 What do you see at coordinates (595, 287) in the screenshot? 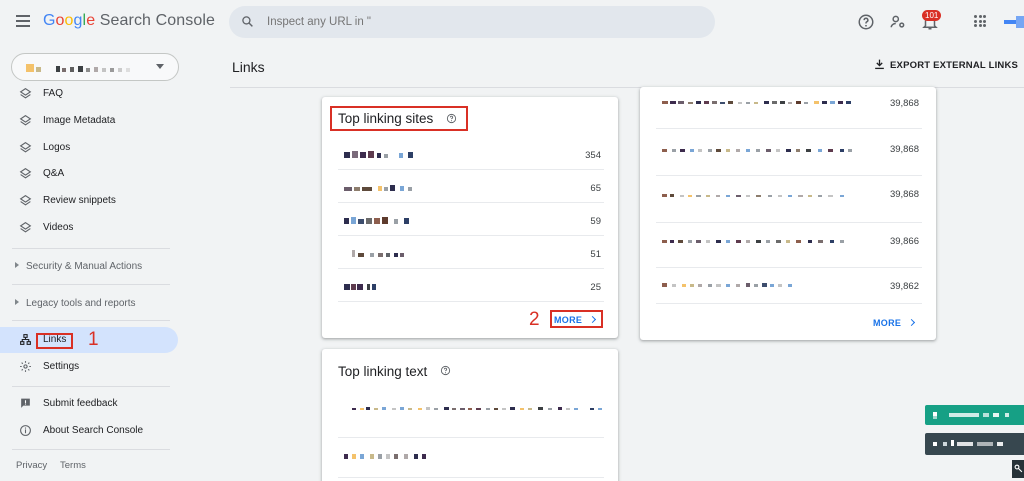
I see `link-count: 25` at bounding box center [595, 287].